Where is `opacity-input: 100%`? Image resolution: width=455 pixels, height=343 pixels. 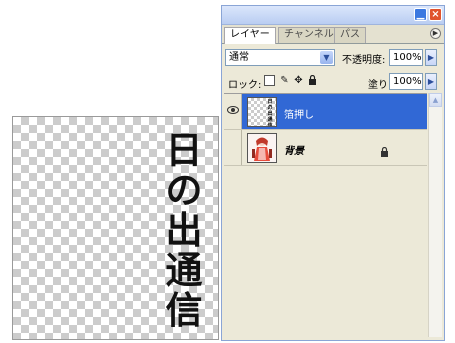
opacity-input: 100% is located at coordinates (406, 57).